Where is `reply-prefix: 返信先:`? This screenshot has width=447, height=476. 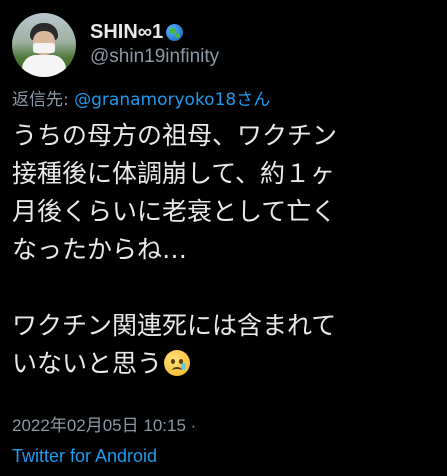 reply-prefix: 返信先: is located at coordinates (43, 100).